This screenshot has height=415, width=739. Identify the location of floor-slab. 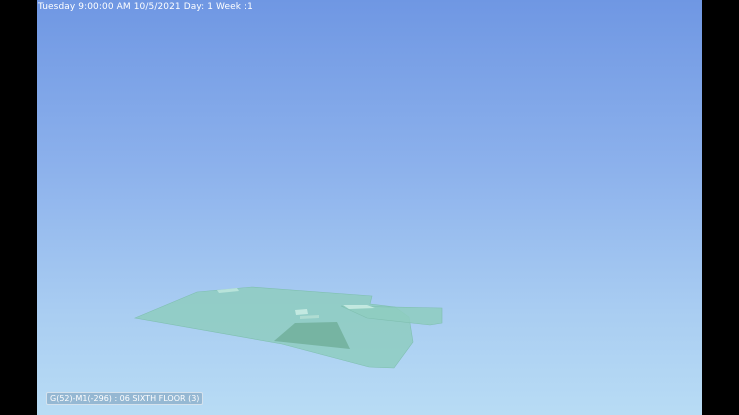
(273, 327).